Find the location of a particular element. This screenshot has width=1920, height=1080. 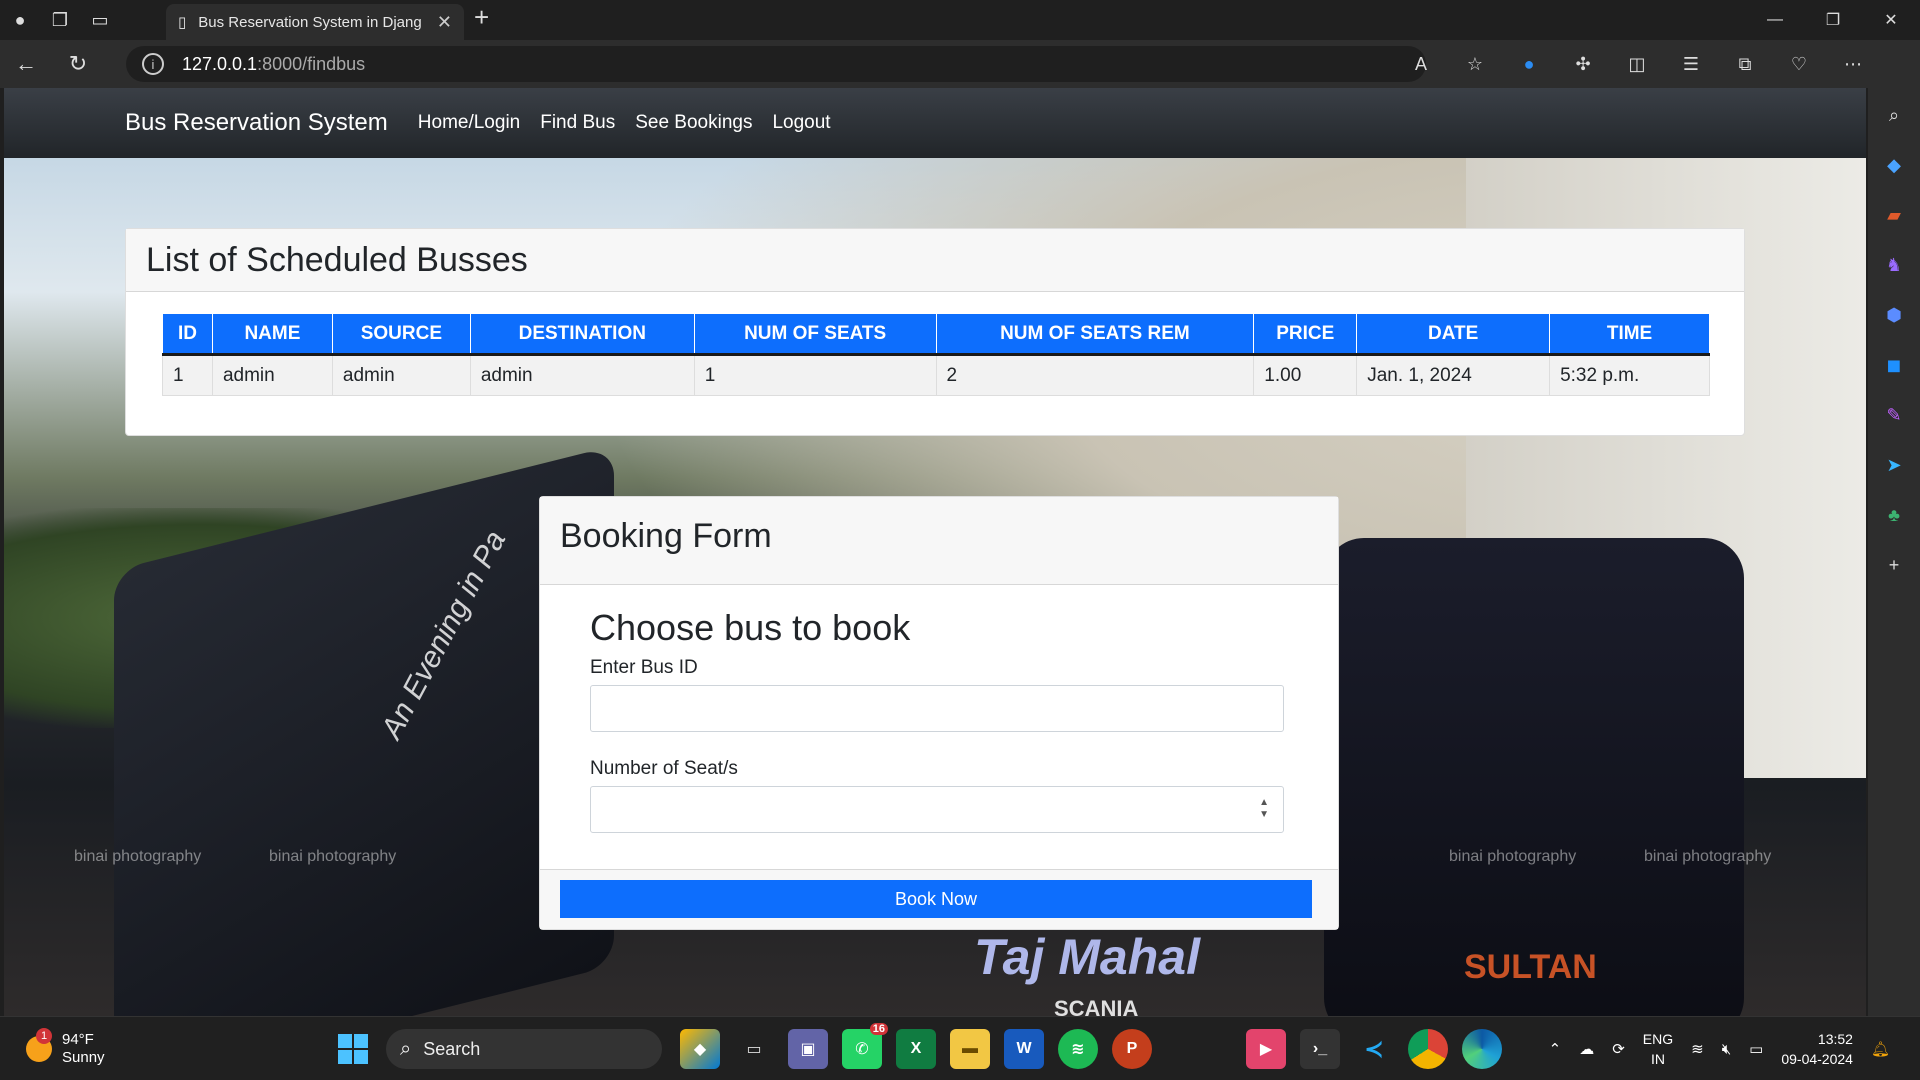

start-icon is located at coordinates (353, 1049).